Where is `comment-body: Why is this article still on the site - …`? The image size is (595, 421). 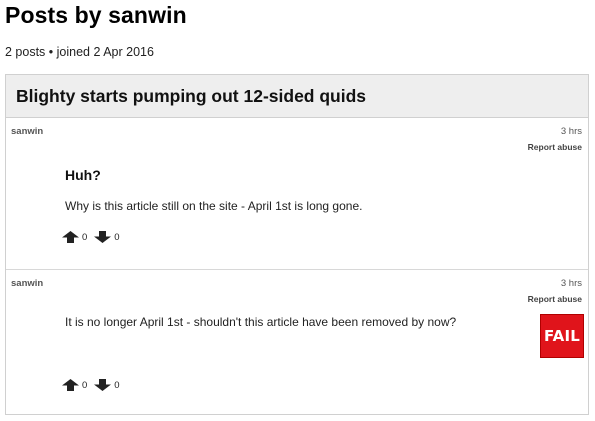 comment-body: Why is this article still on the site - … is located at coordinates (214, 206).